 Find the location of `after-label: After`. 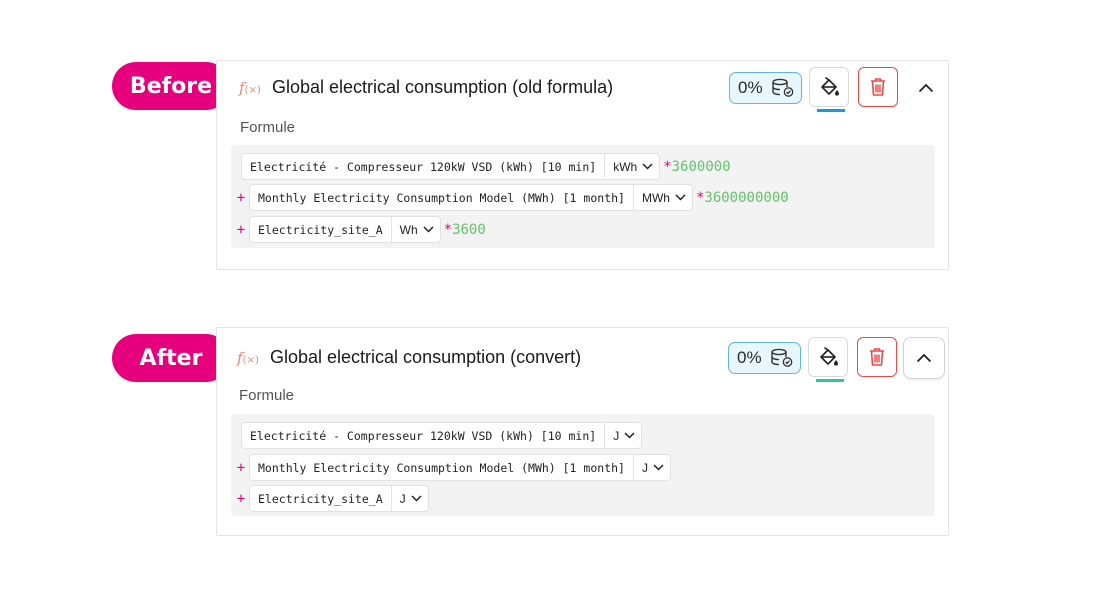

after-label: After is located at coordinates (171, 358).